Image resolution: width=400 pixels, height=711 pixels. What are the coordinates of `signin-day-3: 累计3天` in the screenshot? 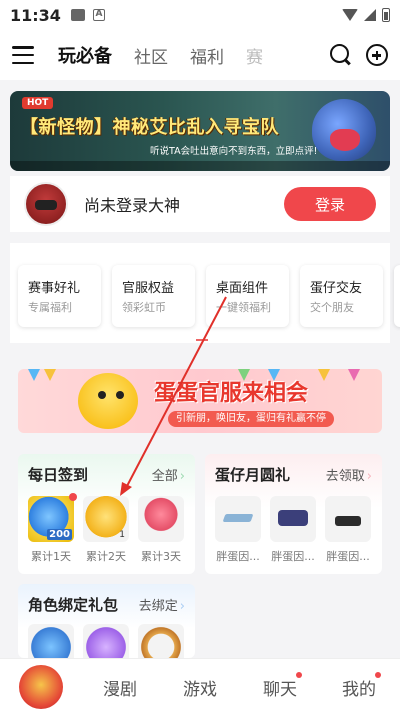 It's located at (161, 530).